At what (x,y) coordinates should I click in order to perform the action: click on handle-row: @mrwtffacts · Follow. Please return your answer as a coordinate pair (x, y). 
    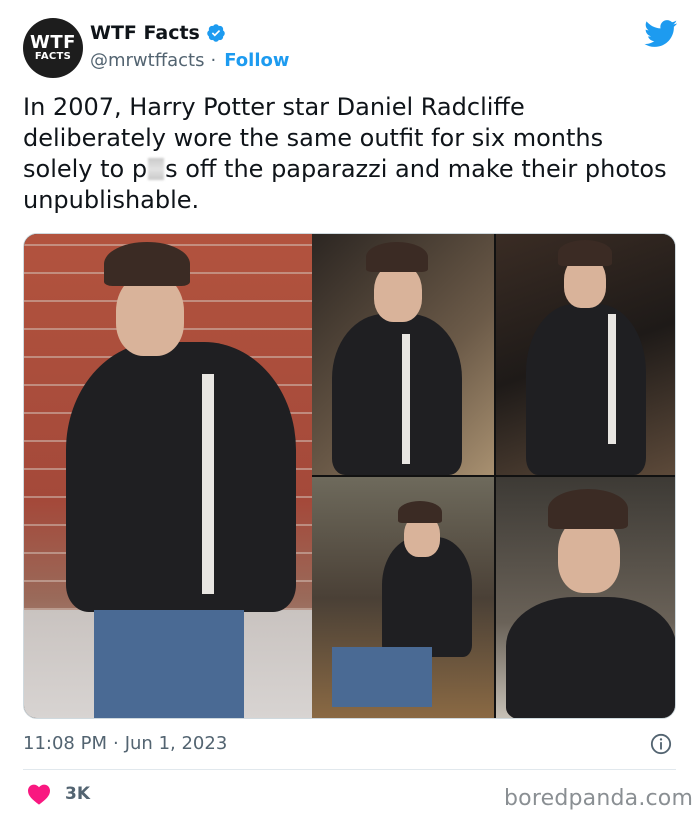
    Looking at the image, I should click on (190, 60).